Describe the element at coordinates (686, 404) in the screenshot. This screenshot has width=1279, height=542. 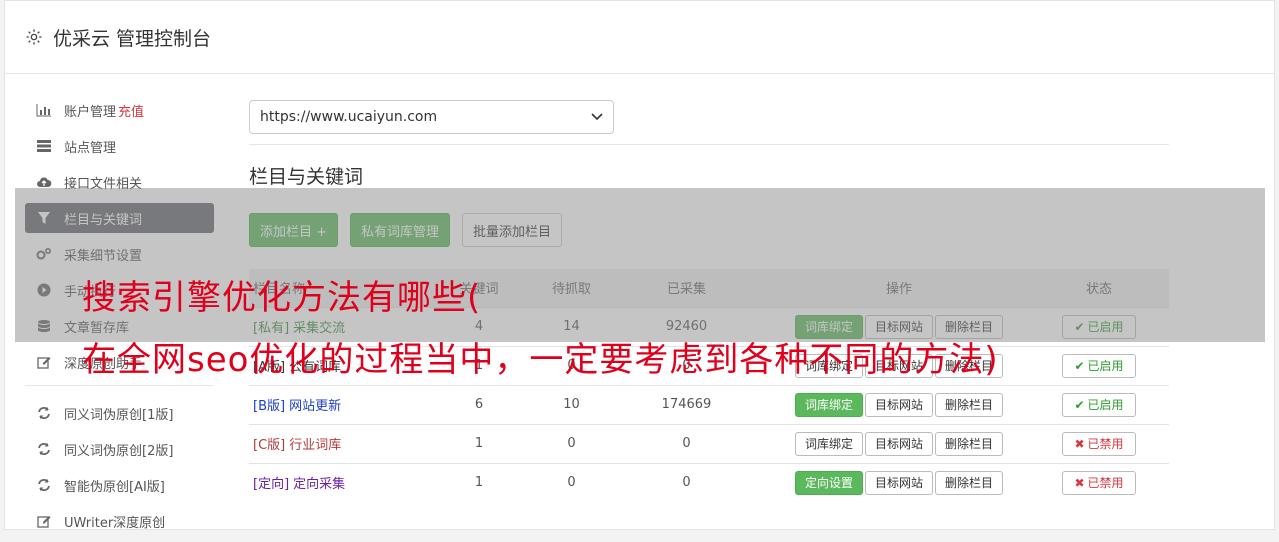
I see `collected-count: 174669` at that location.